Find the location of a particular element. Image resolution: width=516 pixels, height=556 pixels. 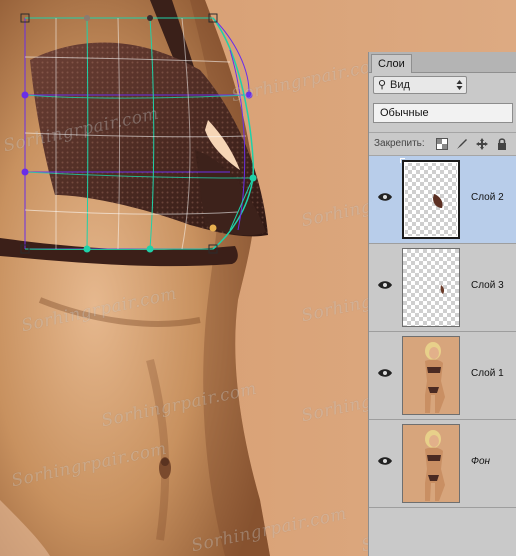

search-icon: ⚲ is located at coordinates (382, 85).